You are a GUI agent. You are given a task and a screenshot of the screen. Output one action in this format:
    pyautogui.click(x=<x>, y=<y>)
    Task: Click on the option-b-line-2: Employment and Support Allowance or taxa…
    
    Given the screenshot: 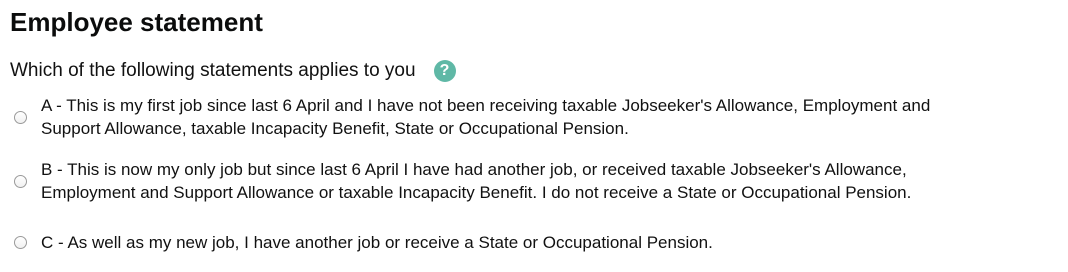 What is the action you would take?
    pyautogui.click(x=476, y=192)
    